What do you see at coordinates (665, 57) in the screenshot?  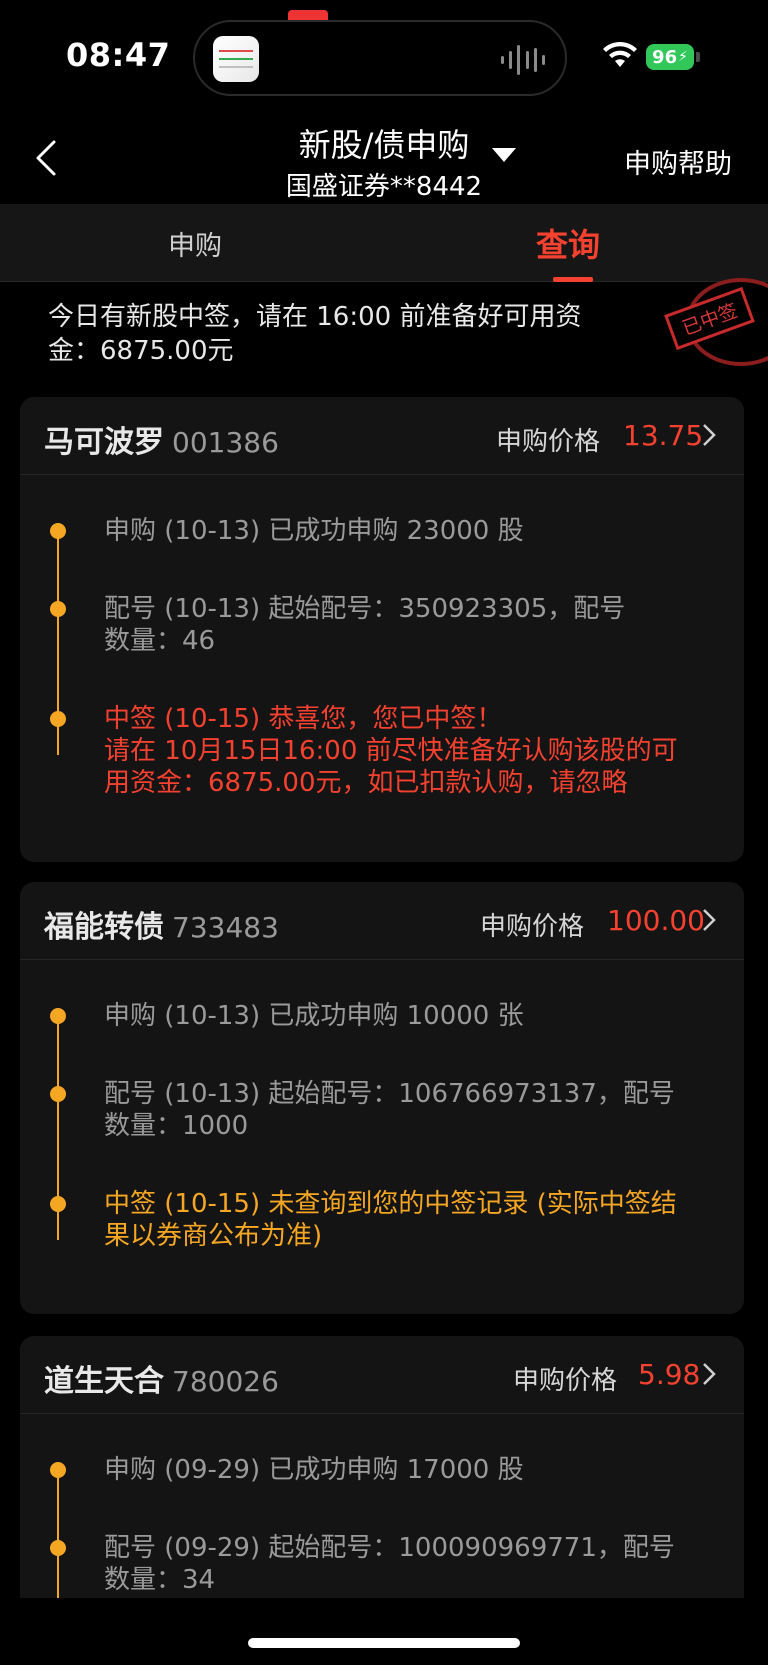 I see `battery-level: 96` at bounding box center [665, 57].